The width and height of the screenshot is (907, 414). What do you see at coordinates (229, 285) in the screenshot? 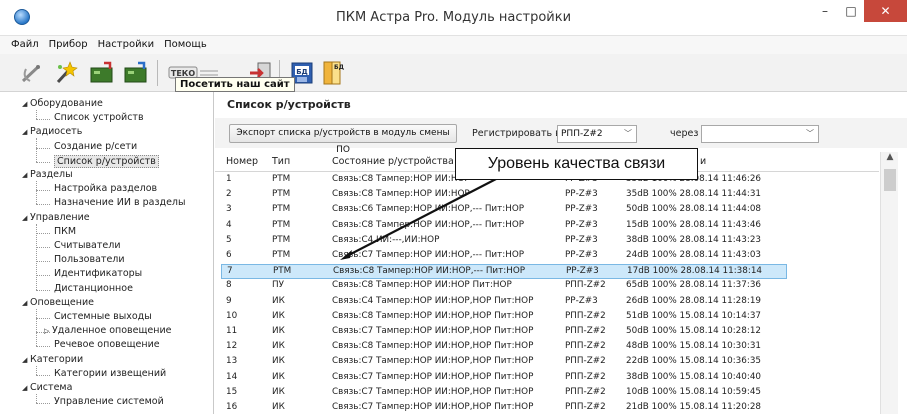
I see `cell-number: 8` at bounding box center [229, 285].